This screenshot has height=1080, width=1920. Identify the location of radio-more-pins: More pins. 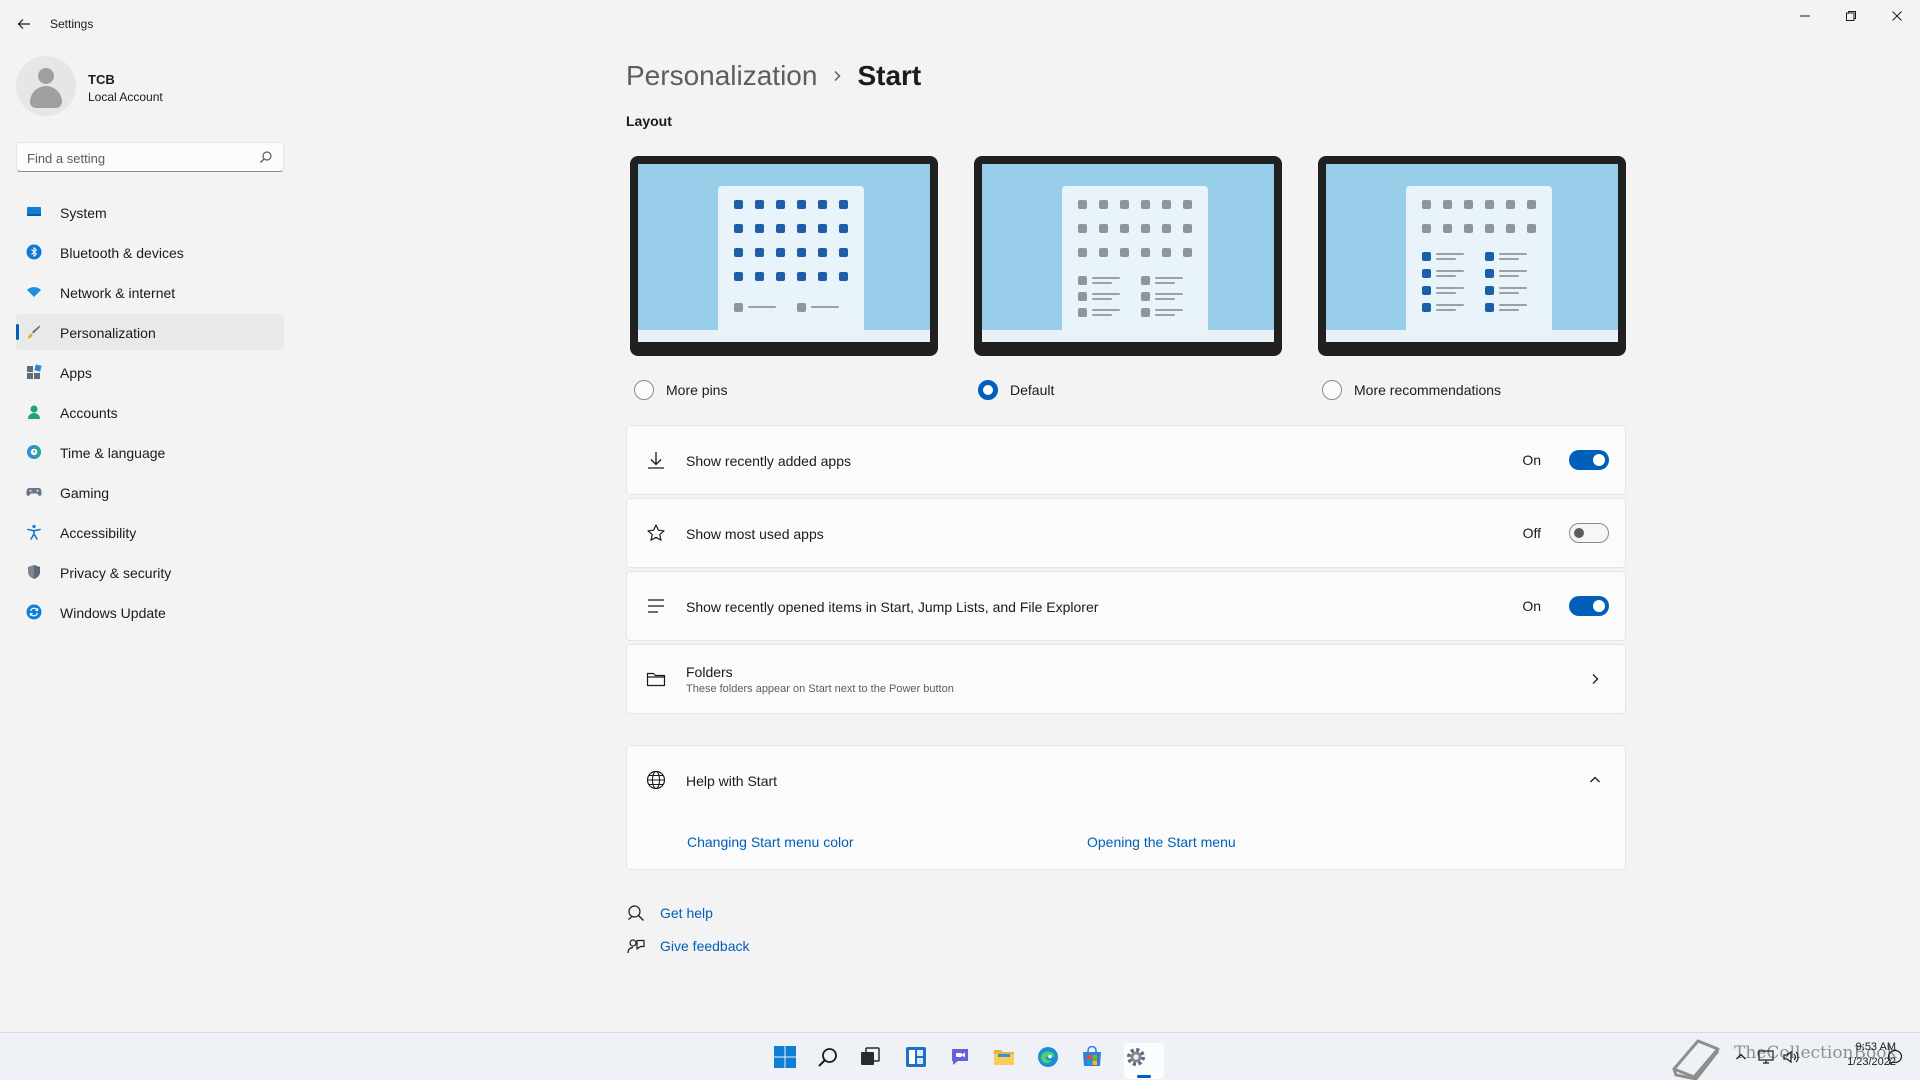
(680, 390).